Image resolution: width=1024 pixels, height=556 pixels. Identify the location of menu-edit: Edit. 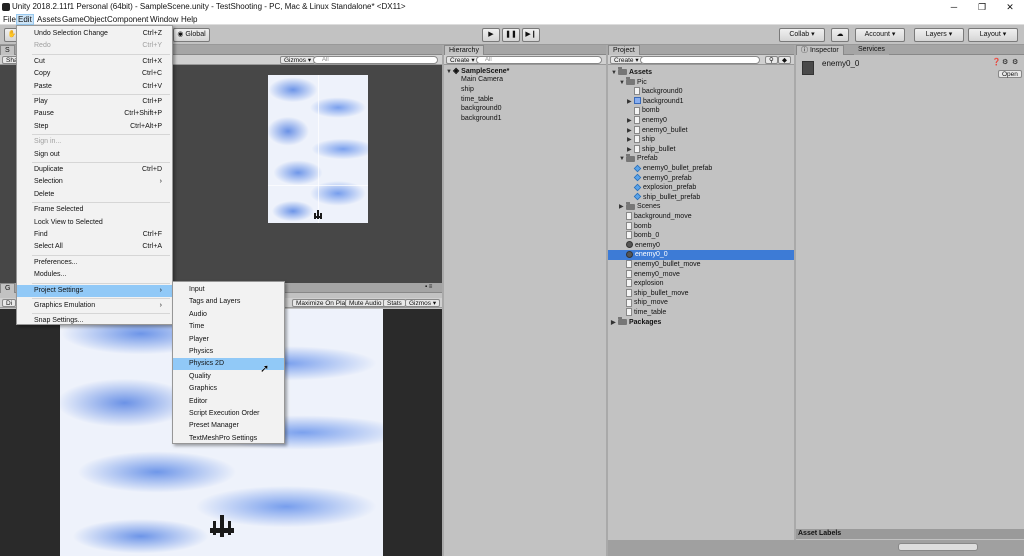
(25, 19).